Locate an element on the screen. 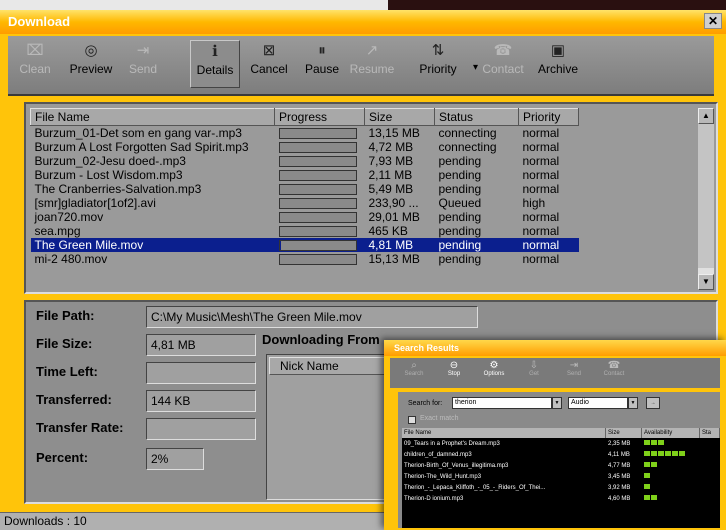 The image size is (726, 530). file-size-field: 4,81 MB is located at coordinates (201, 345).